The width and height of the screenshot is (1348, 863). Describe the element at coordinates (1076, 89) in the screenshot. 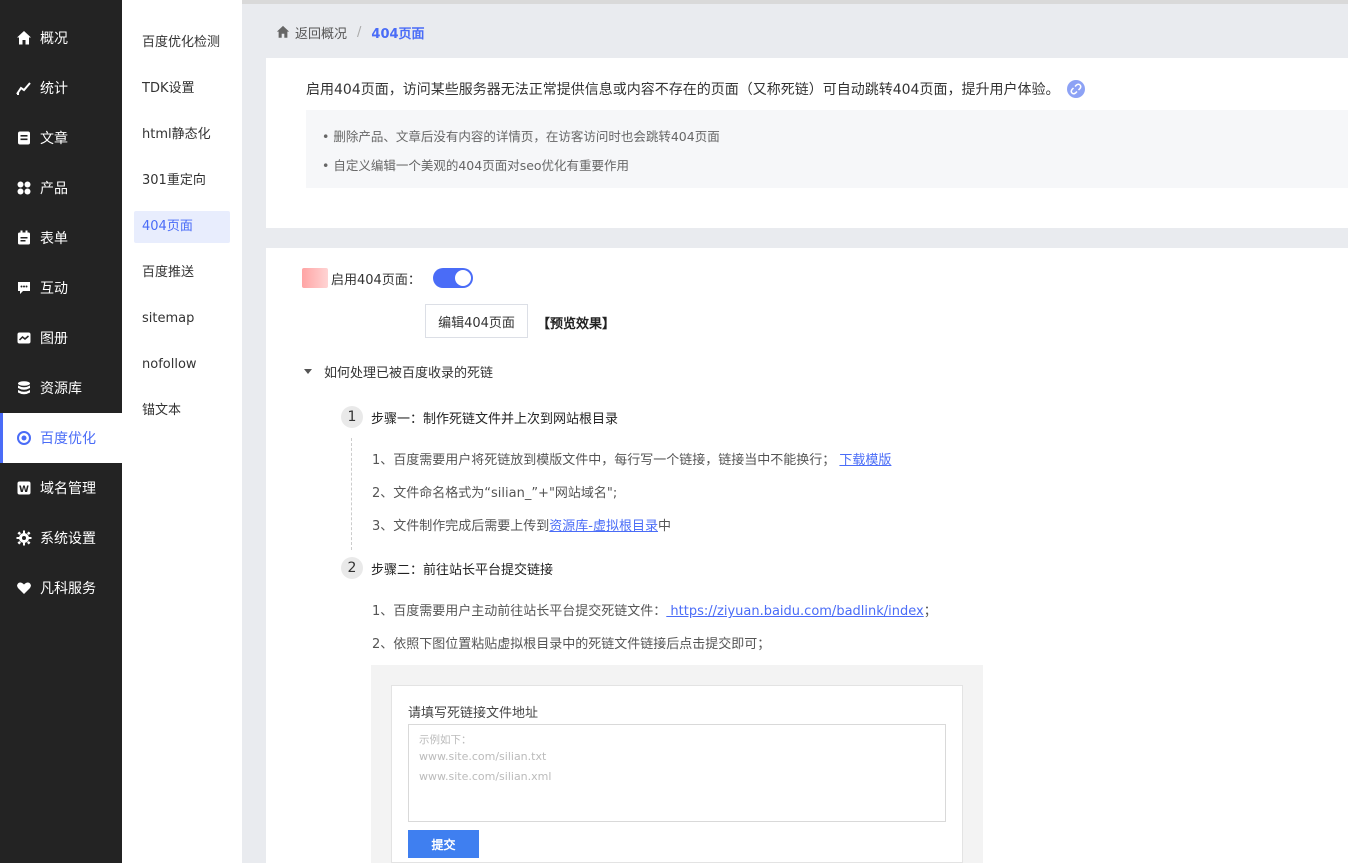

I see `link-icon` at that location.